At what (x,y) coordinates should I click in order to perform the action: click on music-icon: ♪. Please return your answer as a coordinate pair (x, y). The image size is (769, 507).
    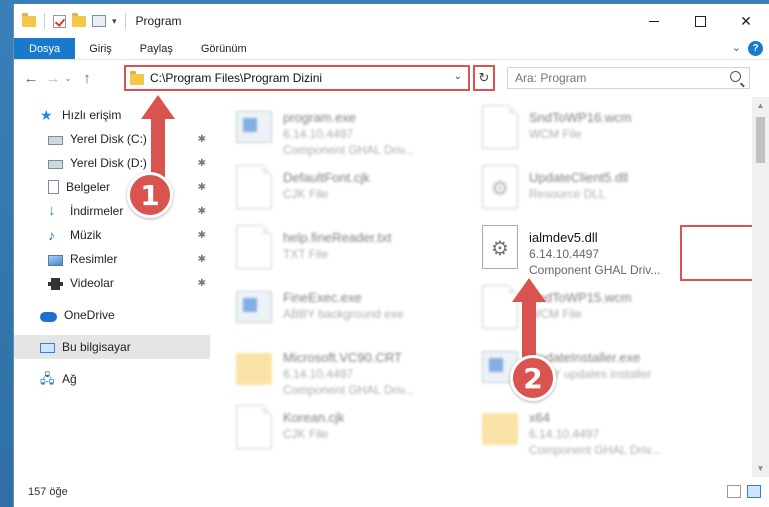
    Looking at the image, I should click on (51, 235).